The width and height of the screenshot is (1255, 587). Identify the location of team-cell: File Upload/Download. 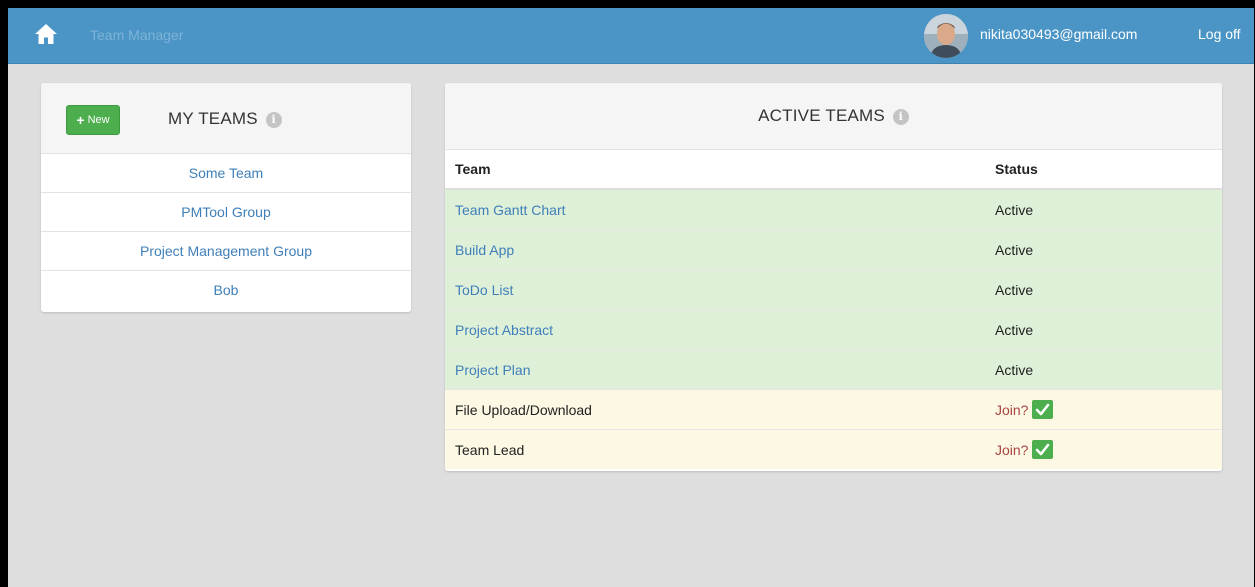
(714, 409).